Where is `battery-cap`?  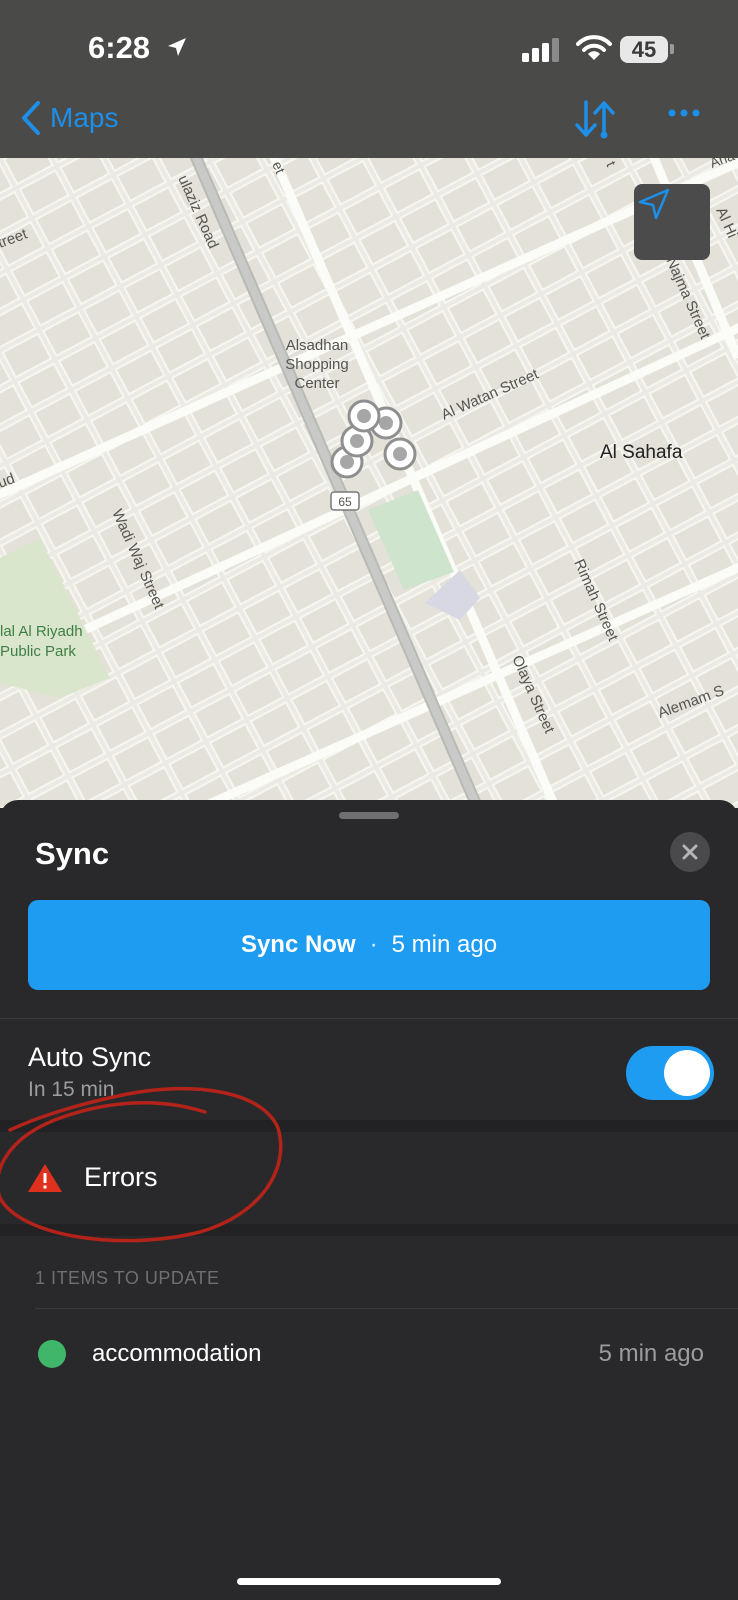
battery-cap is located at coordinates (672, 49).